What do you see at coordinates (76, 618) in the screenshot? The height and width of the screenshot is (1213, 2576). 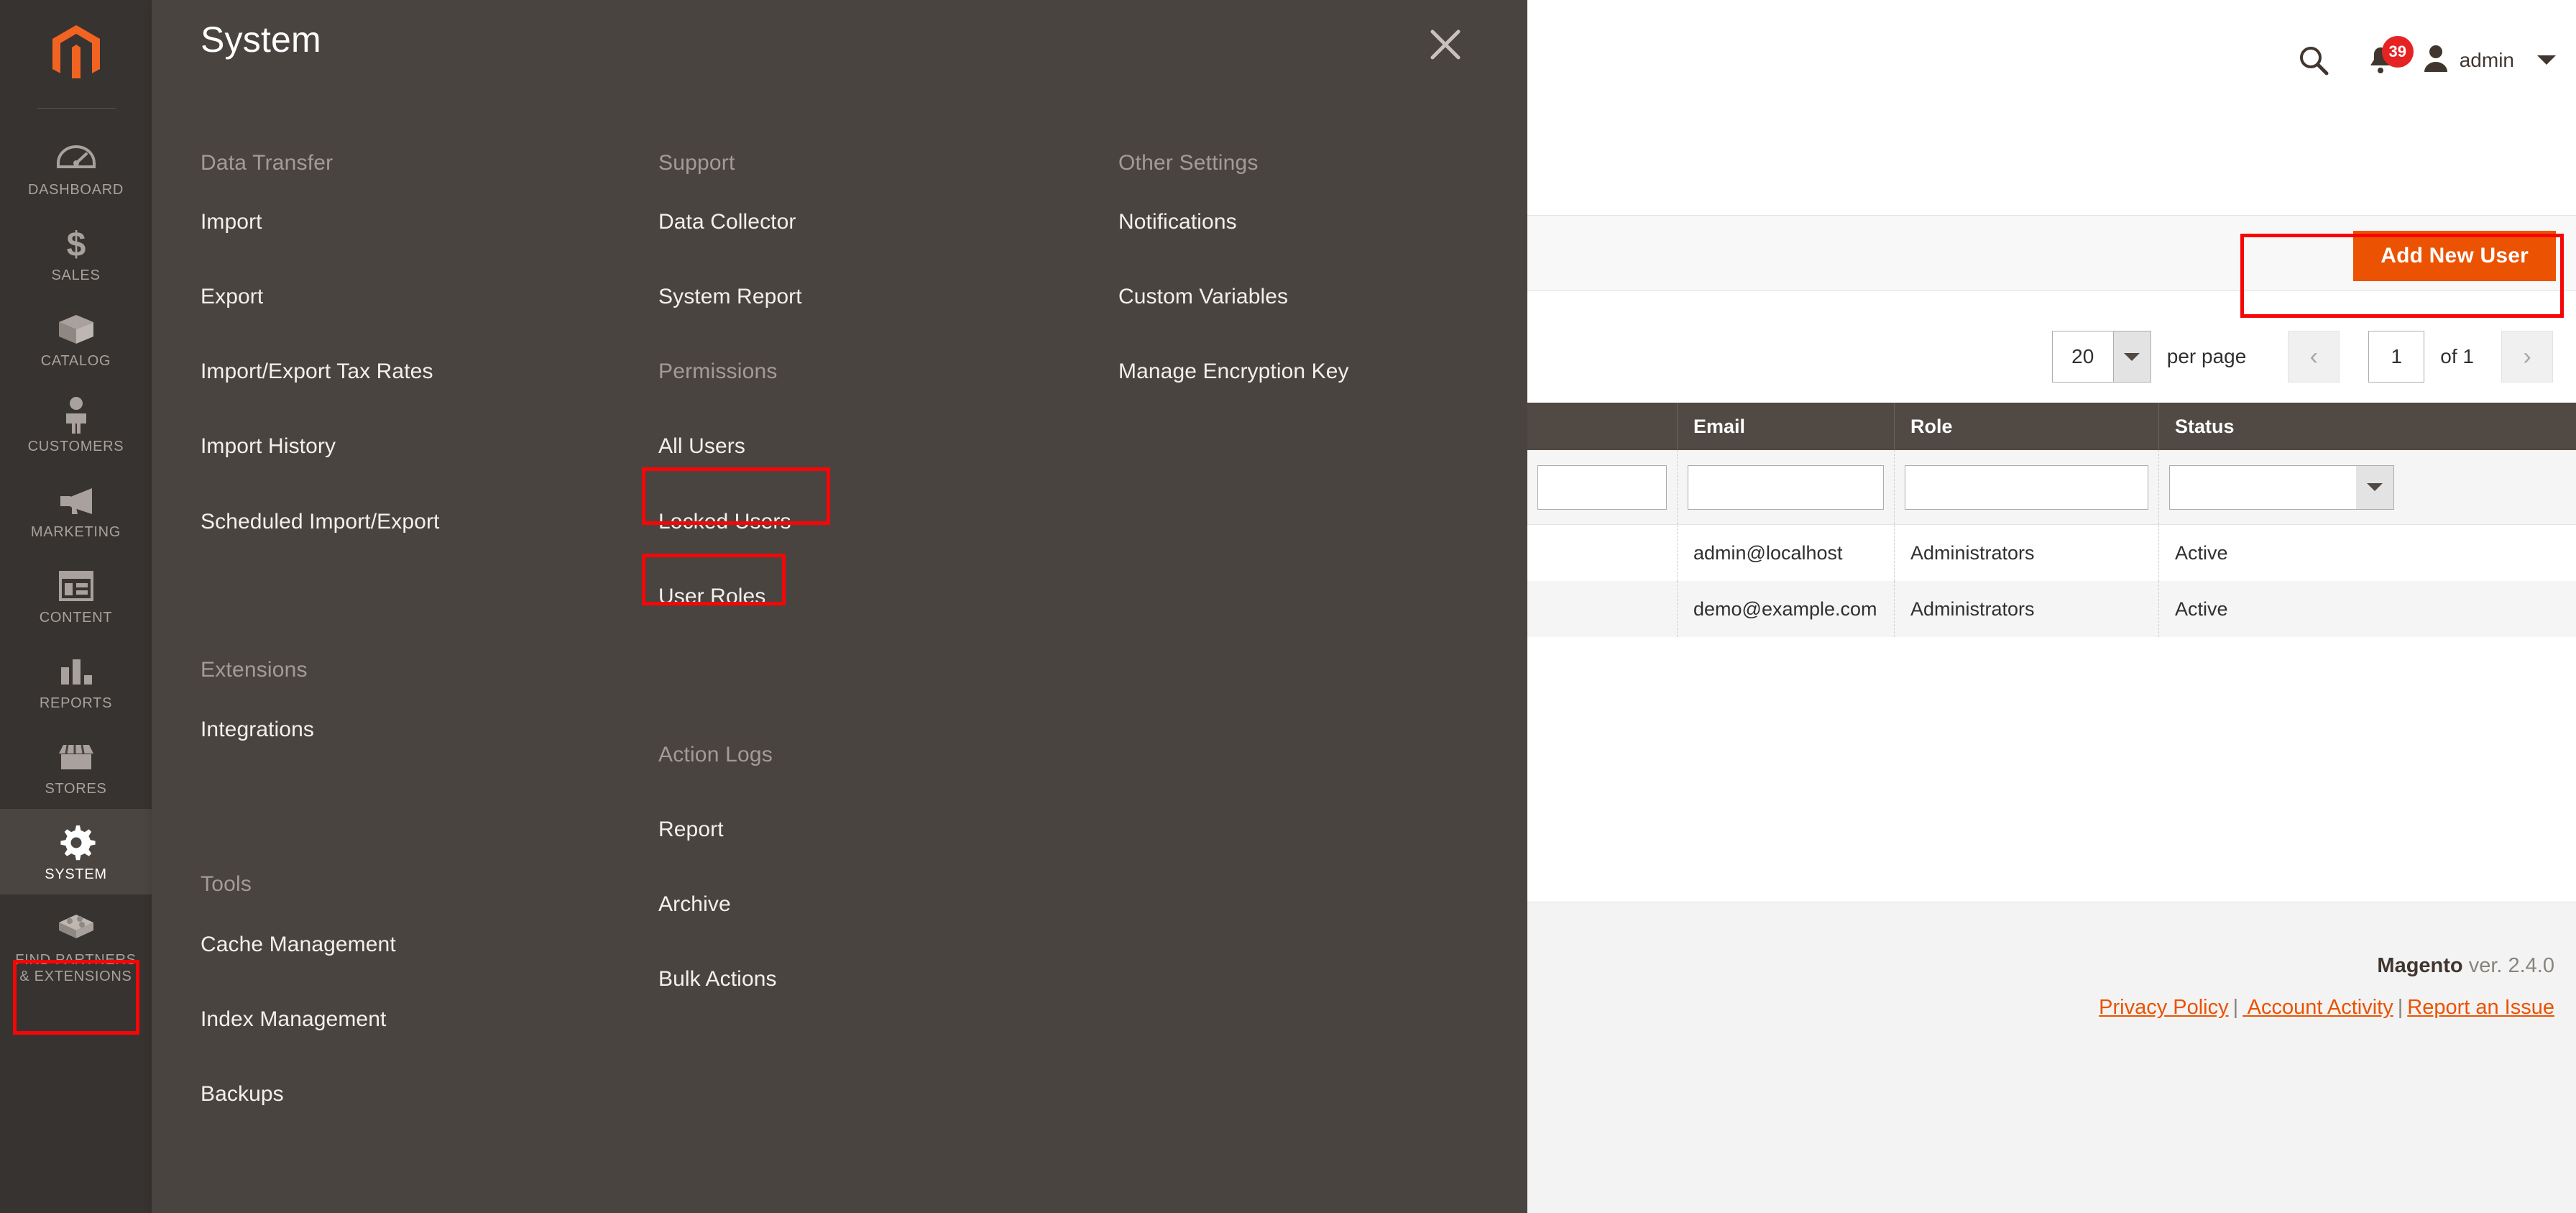 I see `sidebar-item-label: CONTENT` at bounding box center [76, 618].